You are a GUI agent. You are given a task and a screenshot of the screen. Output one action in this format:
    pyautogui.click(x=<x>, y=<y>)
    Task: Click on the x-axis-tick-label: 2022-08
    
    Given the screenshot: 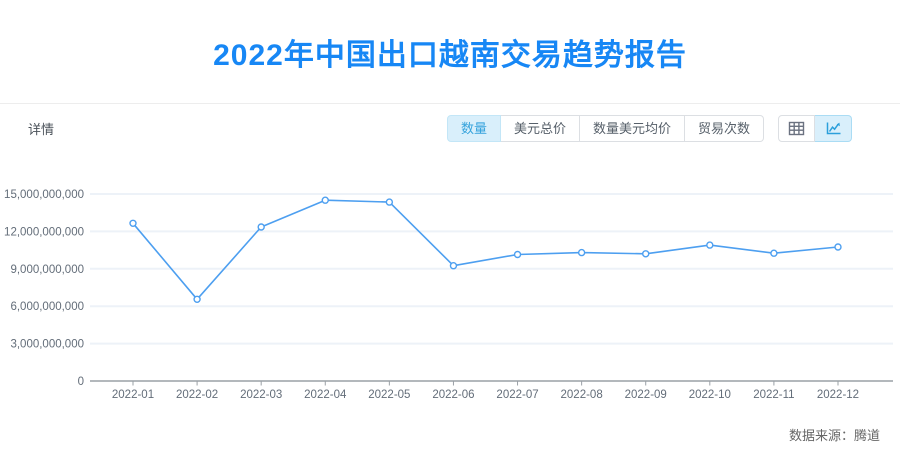 What is the action you would take?
    pyautogui.click(x=582, y=395)
    